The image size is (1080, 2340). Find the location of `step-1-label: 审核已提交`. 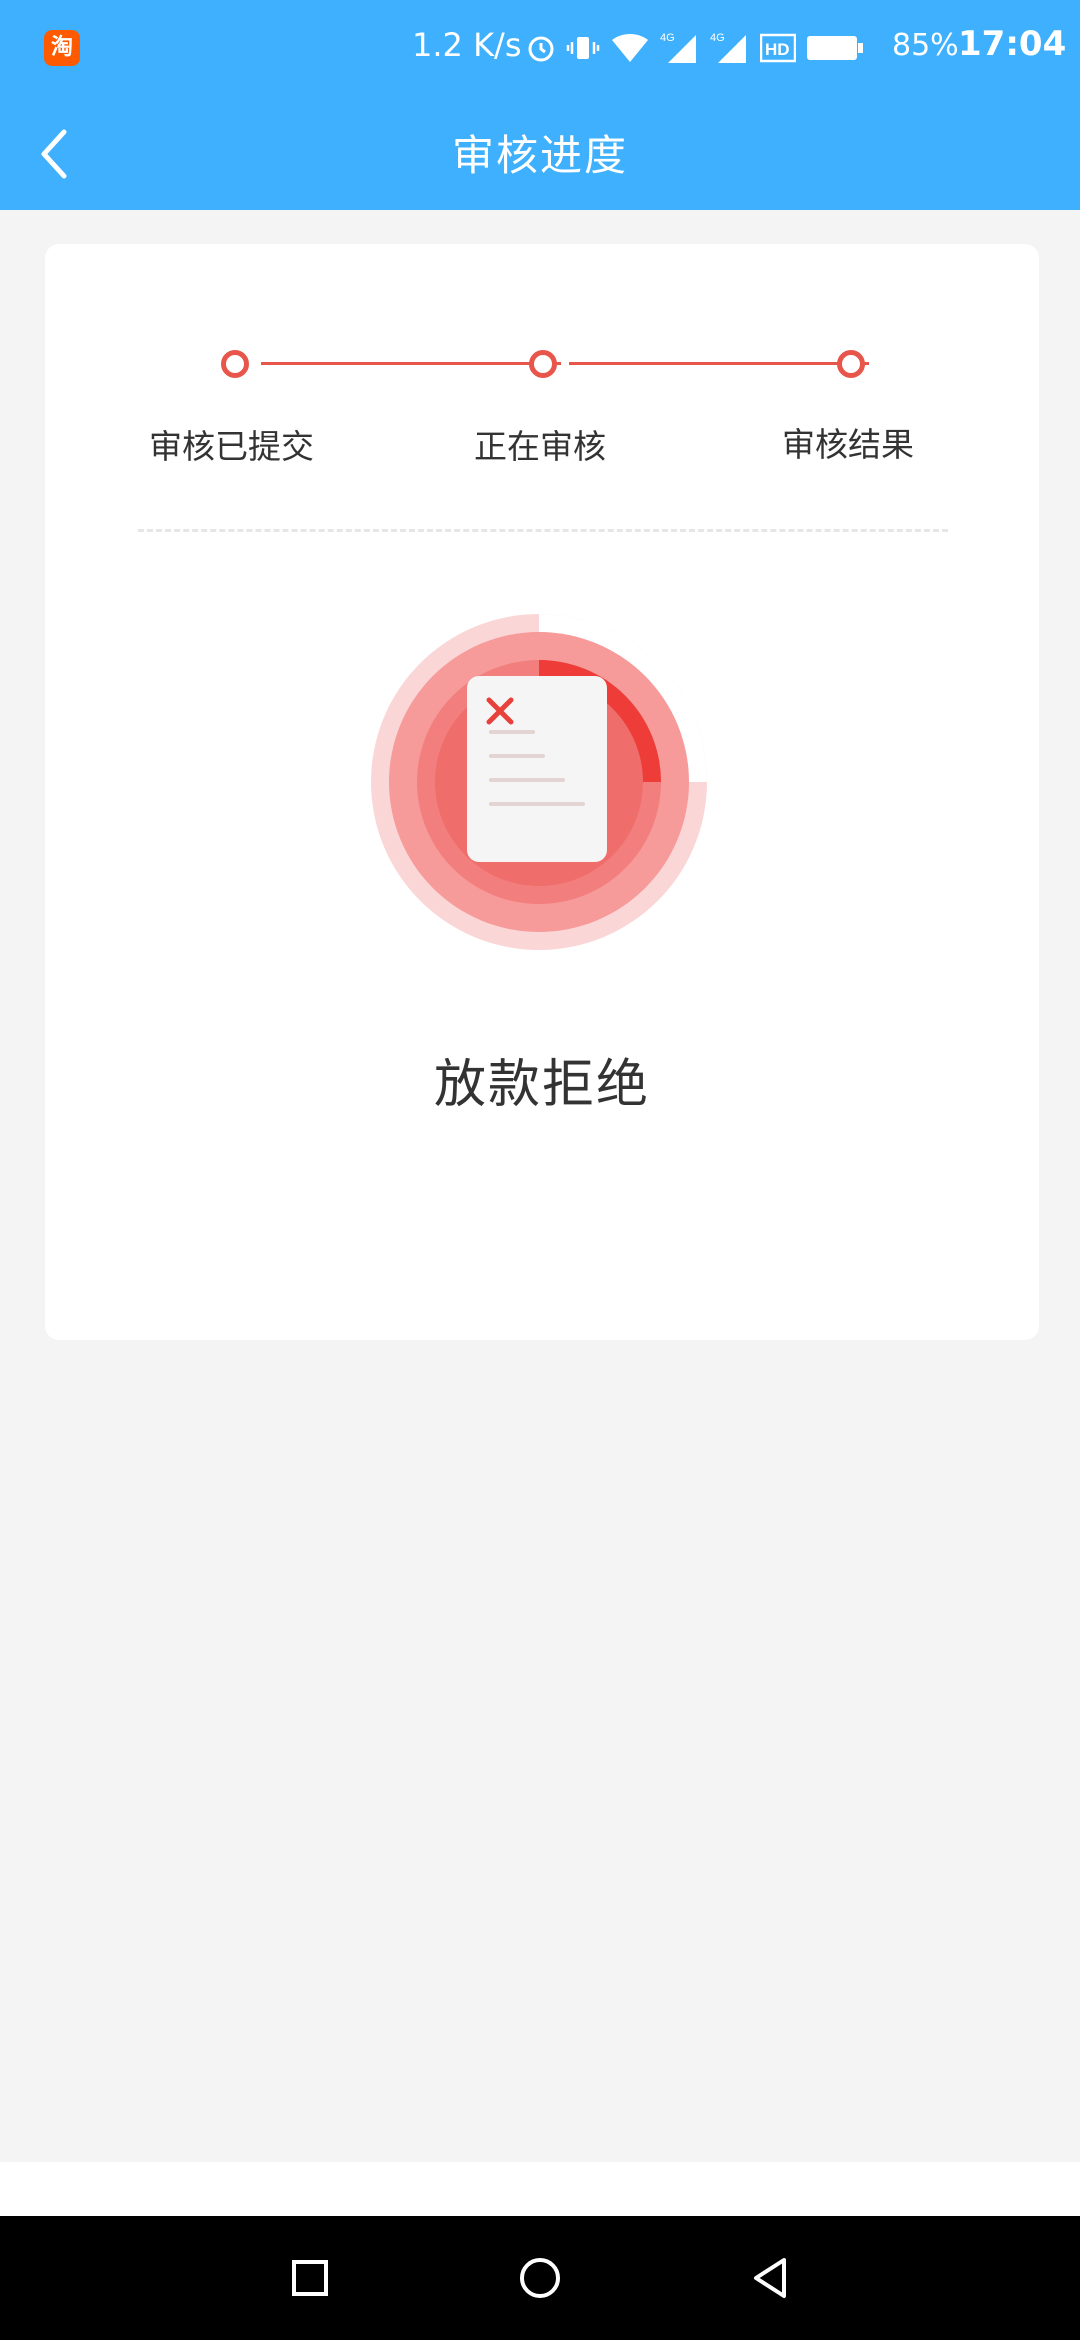

step-1-label: 审核已提交 is located at coordinates (231, 446).